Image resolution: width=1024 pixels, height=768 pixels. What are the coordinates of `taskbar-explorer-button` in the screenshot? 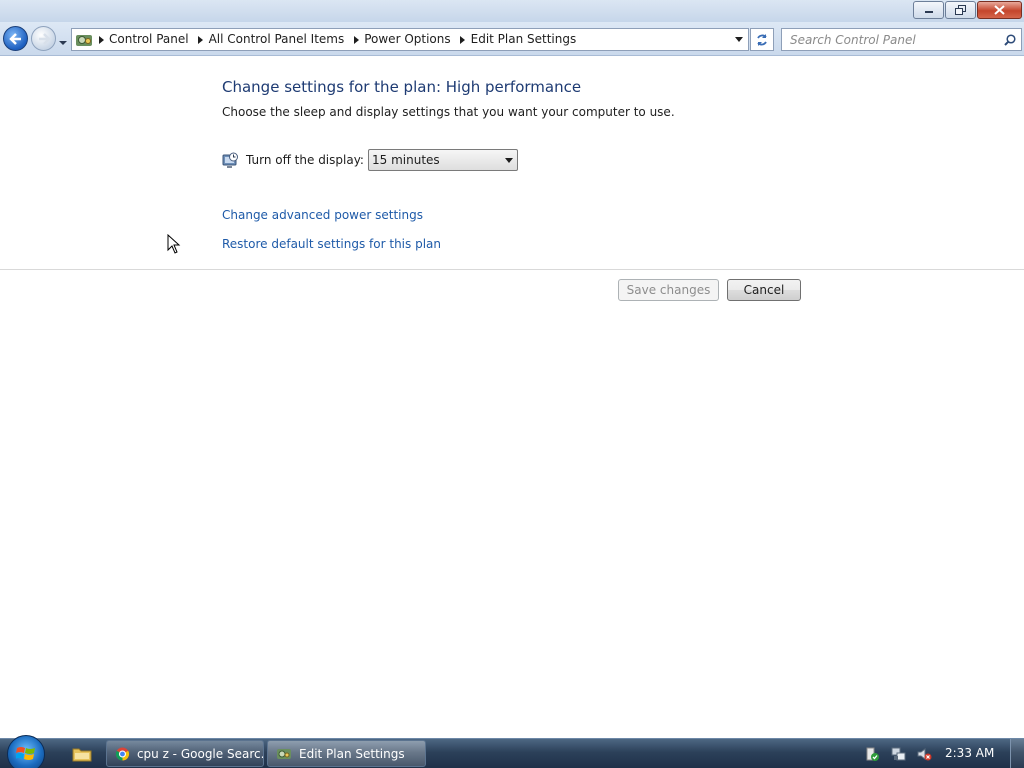 It's located at (82, 754).